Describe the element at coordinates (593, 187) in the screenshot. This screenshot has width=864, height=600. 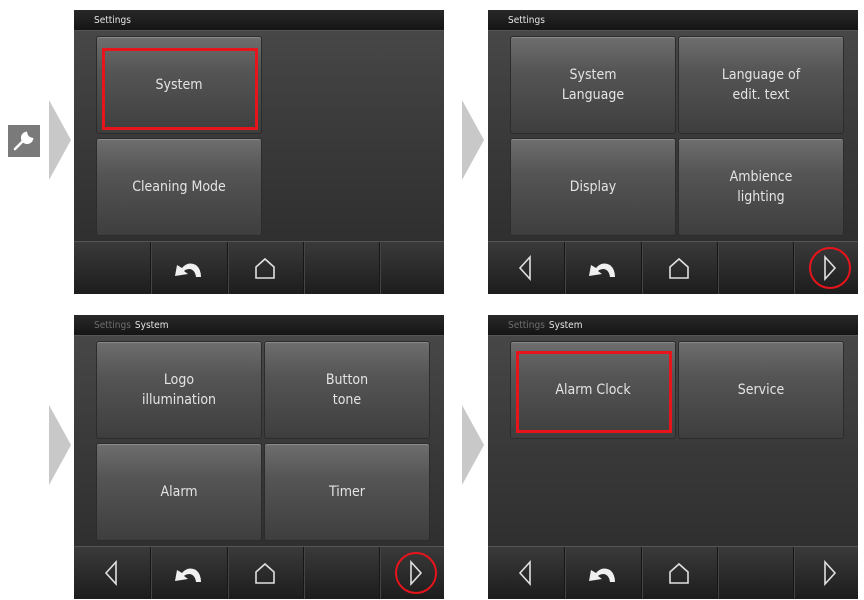
I see `display-button: Display` at that location.